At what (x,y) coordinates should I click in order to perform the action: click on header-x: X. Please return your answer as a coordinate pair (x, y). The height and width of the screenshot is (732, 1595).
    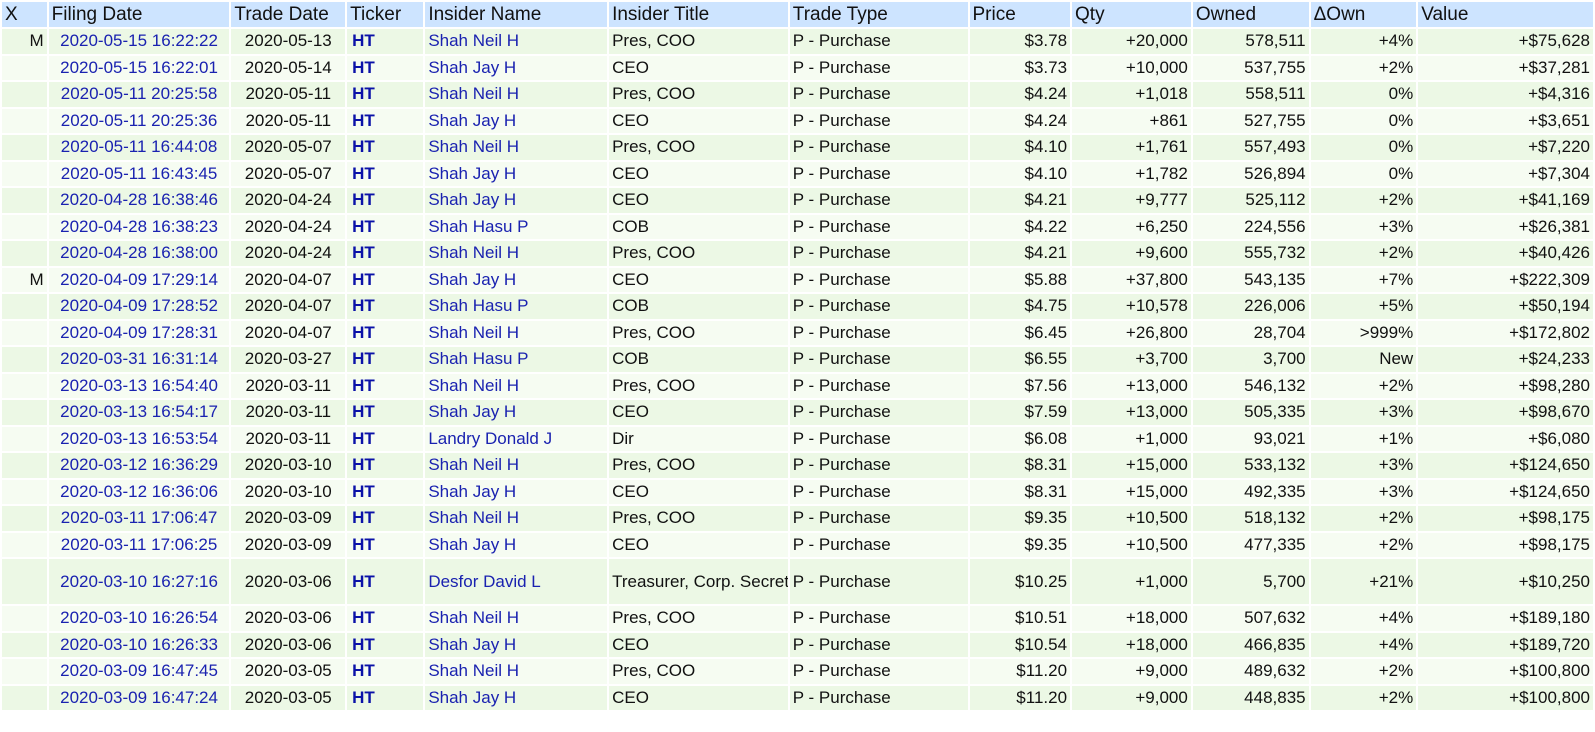
    Looking at the image, I should click on (24, 14).